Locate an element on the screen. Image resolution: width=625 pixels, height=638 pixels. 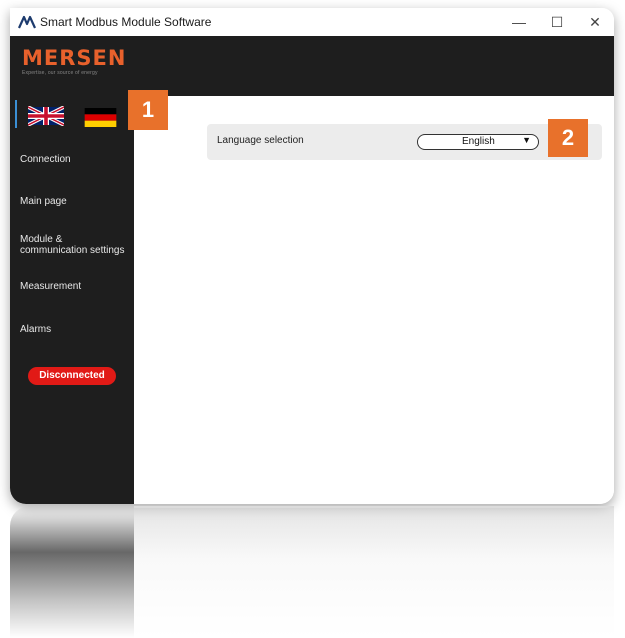
mersen-logo: MERSEN Expertise, our source of energy is located at coordinates (74, 61).